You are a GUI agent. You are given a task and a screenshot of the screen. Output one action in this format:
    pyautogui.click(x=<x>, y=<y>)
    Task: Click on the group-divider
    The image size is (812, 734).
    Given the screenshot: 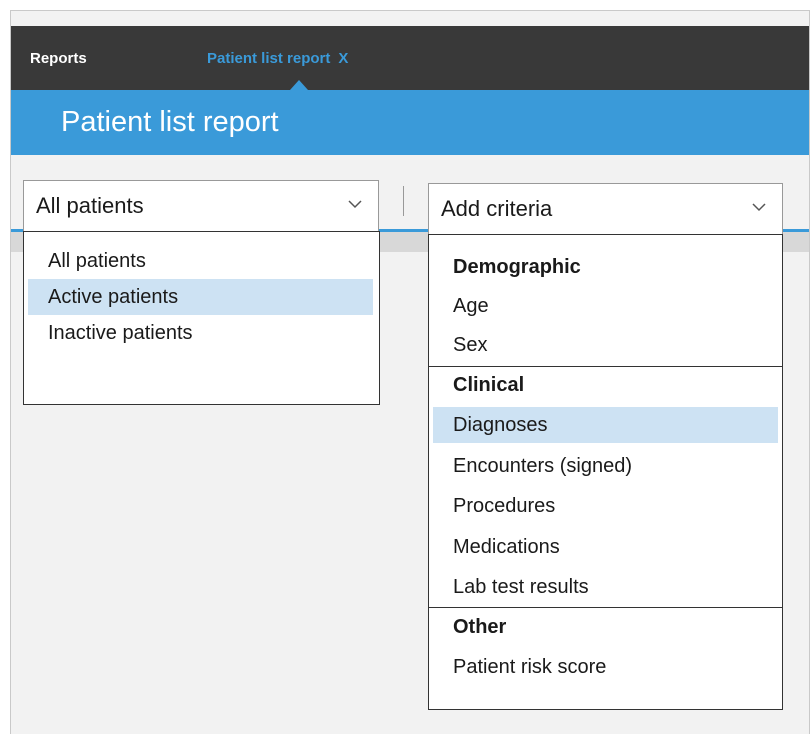 What is the action you would take?
    pyautogui.click(x=605, y=607)
    